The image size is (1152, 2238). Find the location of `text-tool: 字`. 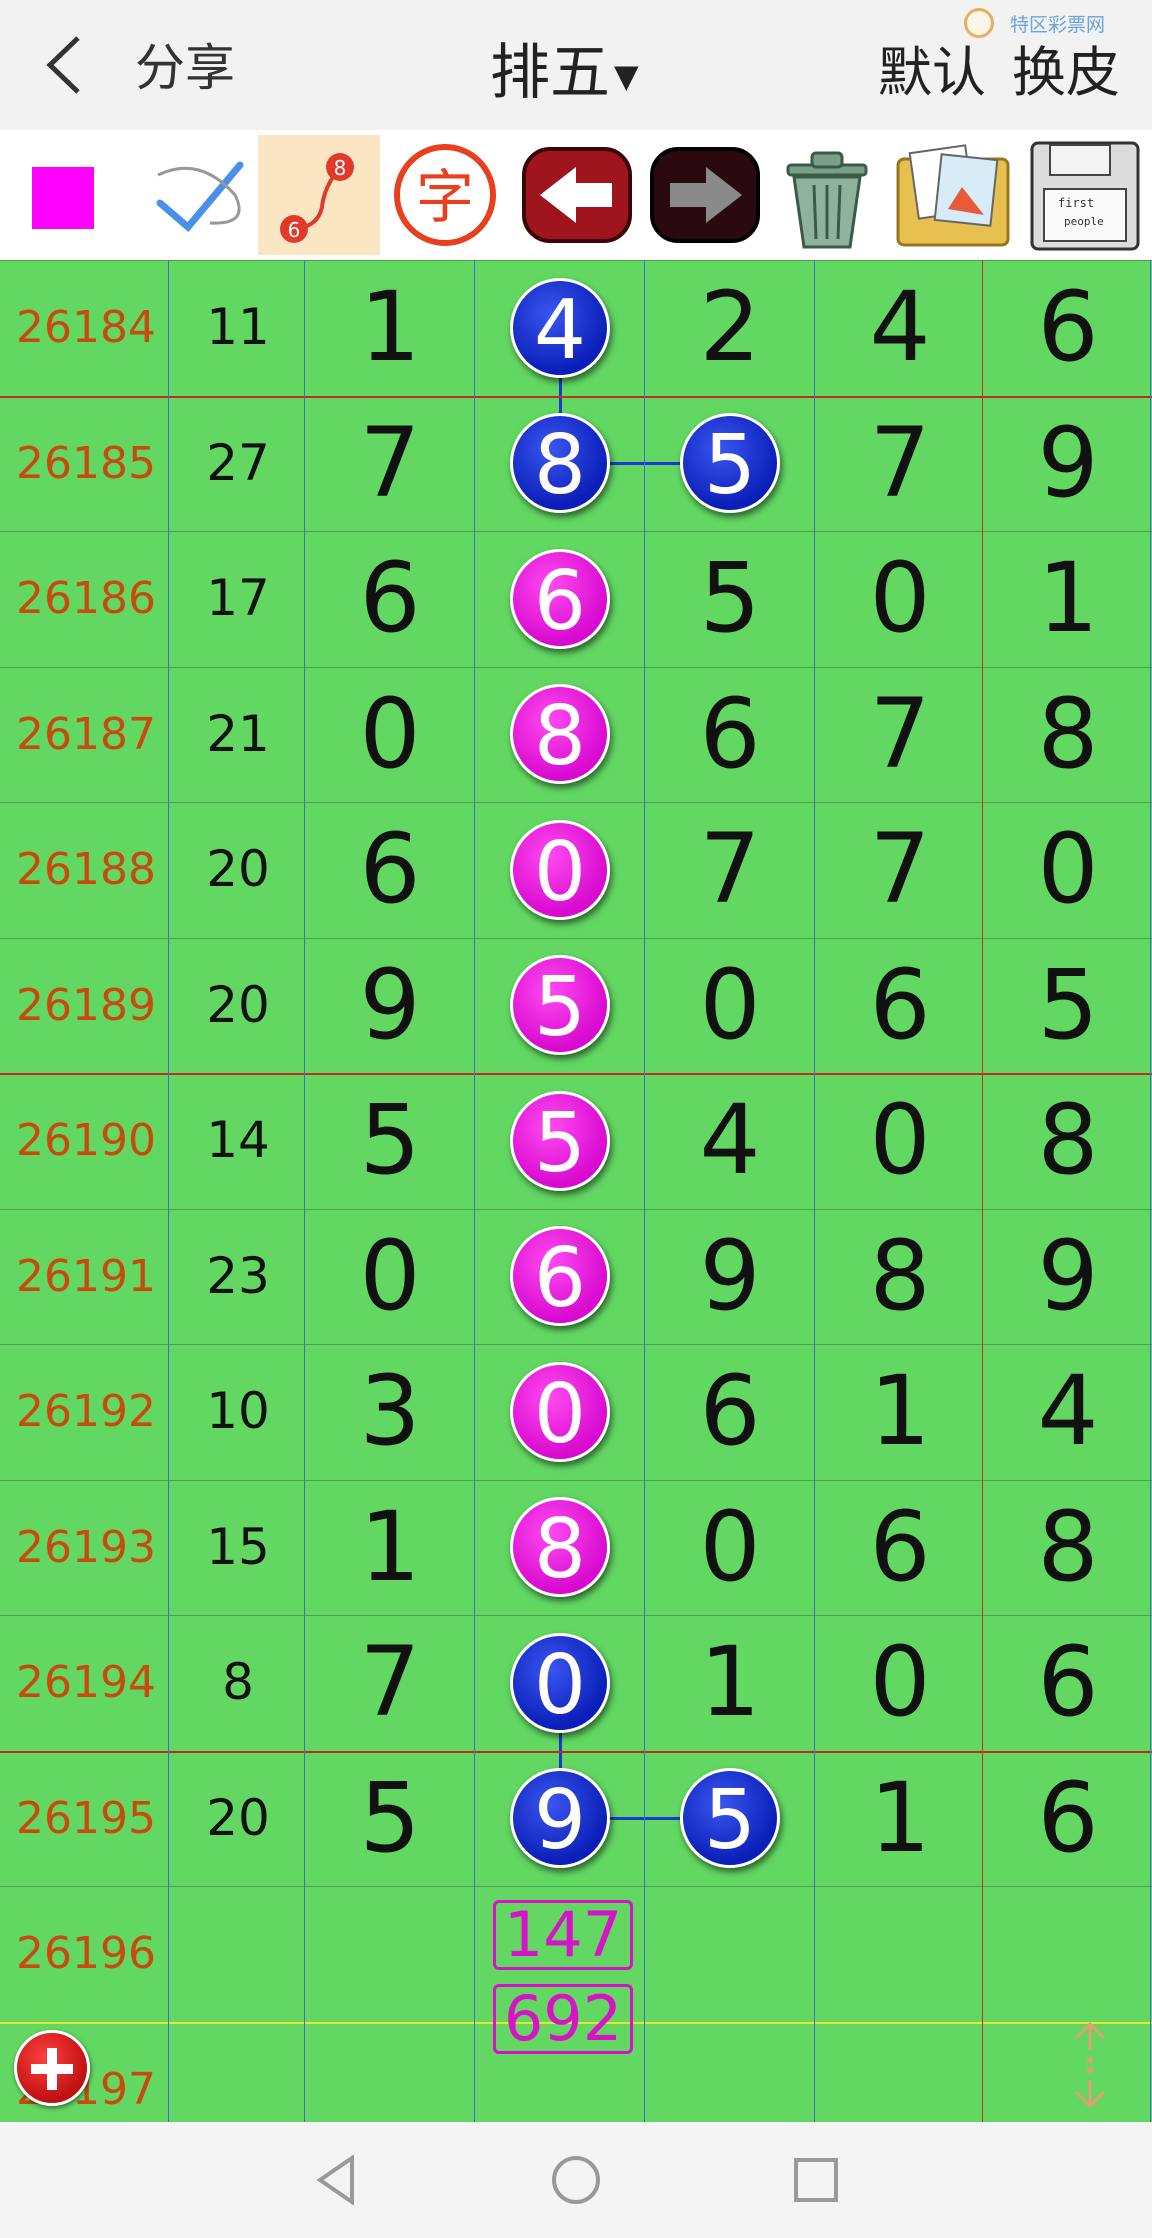

text-tool: 字 is located at coordinates (445, 195).